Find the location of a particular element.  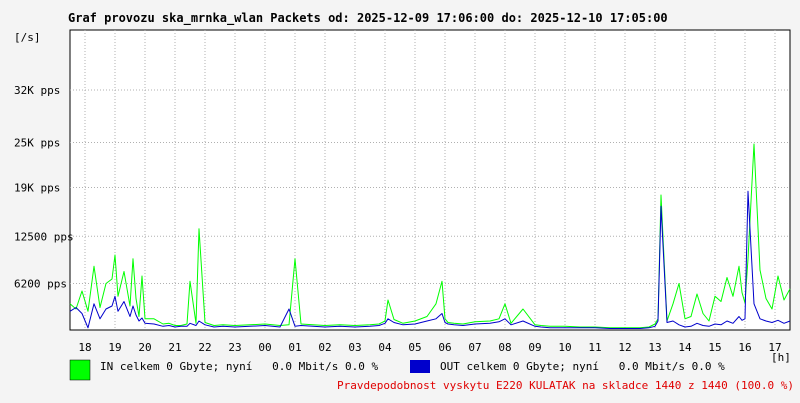

x-tick-label: 11 is located at coordinates (594, 347).